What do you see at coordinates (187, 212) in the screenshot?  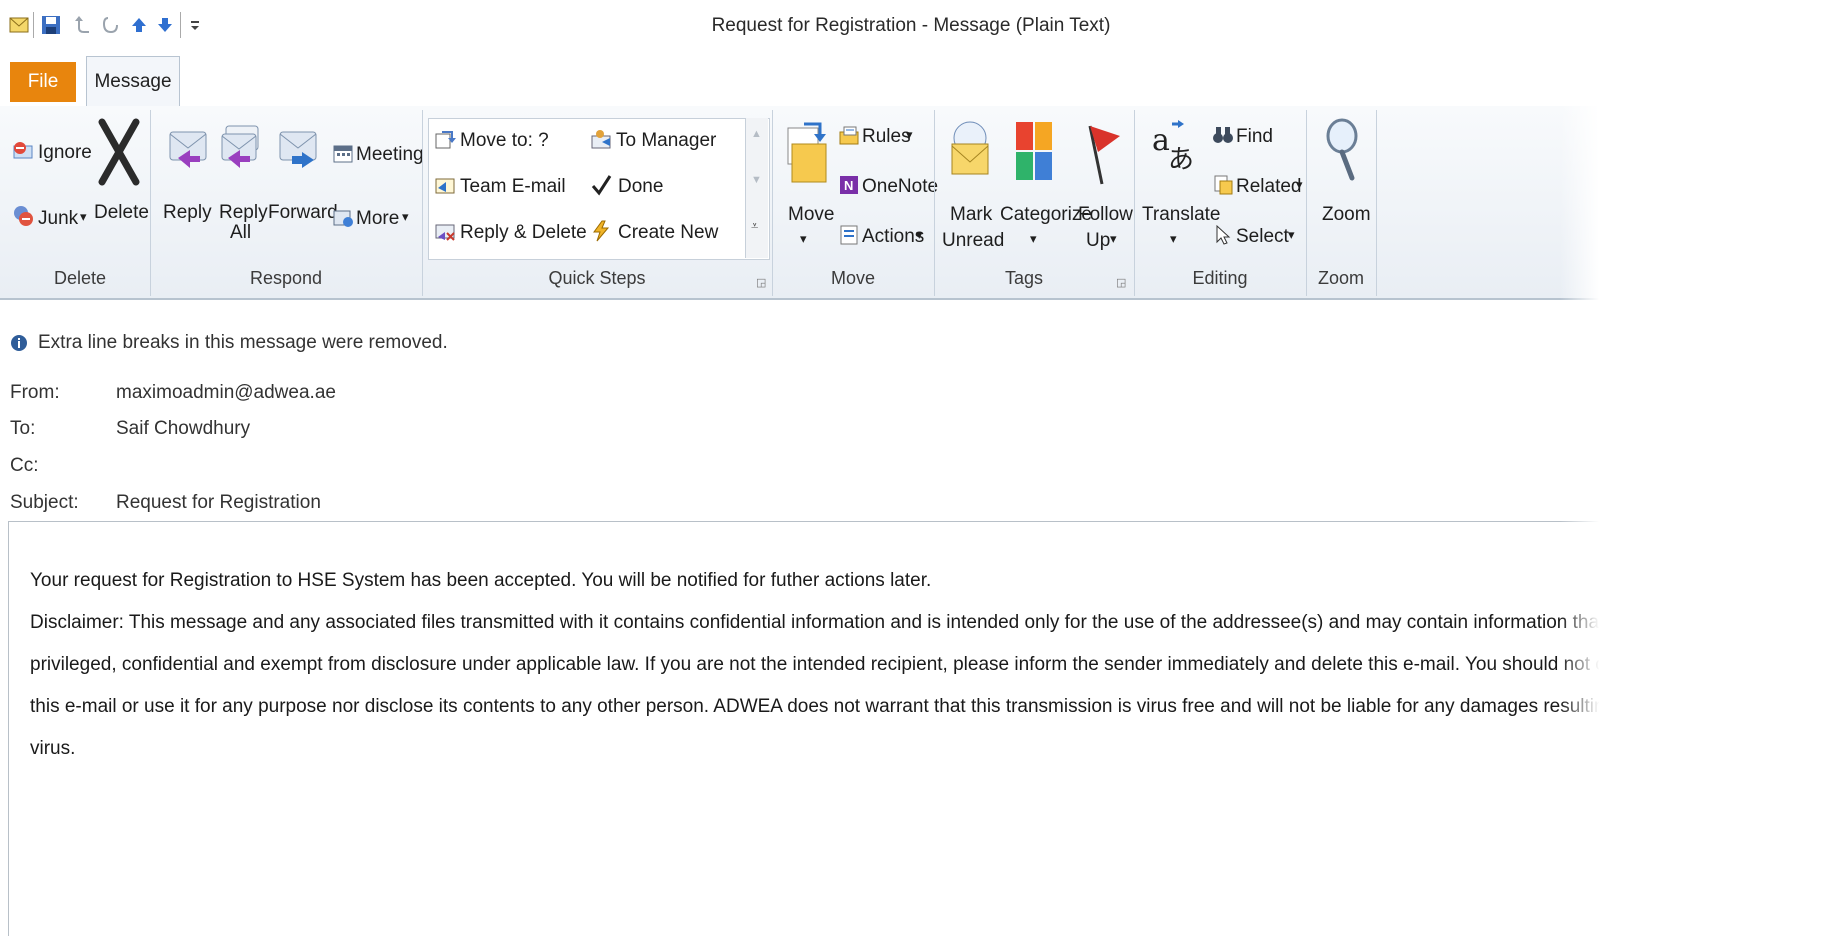 I see `reply-label: Reply` at bounding box center [187, 212].